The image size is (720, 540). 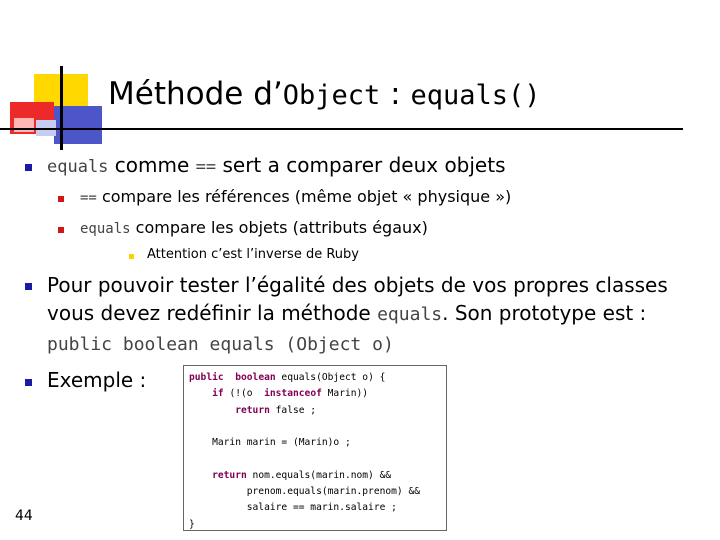 What do you see at coordinates (24, 516) in the screenshot?
I see `page-number: 44` at bounding box center [24, 516].